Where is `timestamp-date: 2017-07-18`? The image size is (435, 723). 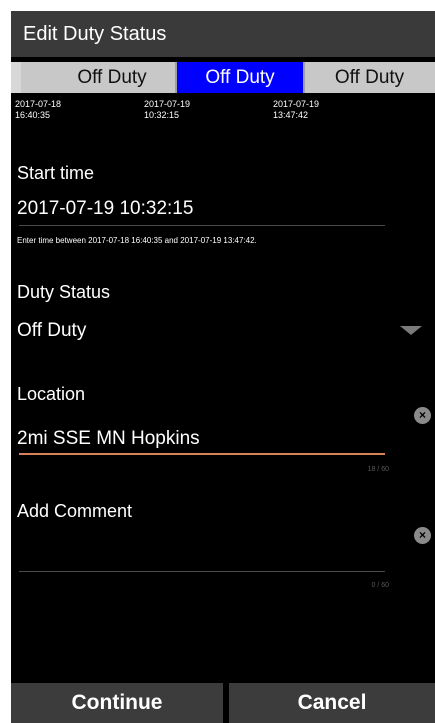
timestamp-date: 2017-07-18 is located at coordinates (38, 104).